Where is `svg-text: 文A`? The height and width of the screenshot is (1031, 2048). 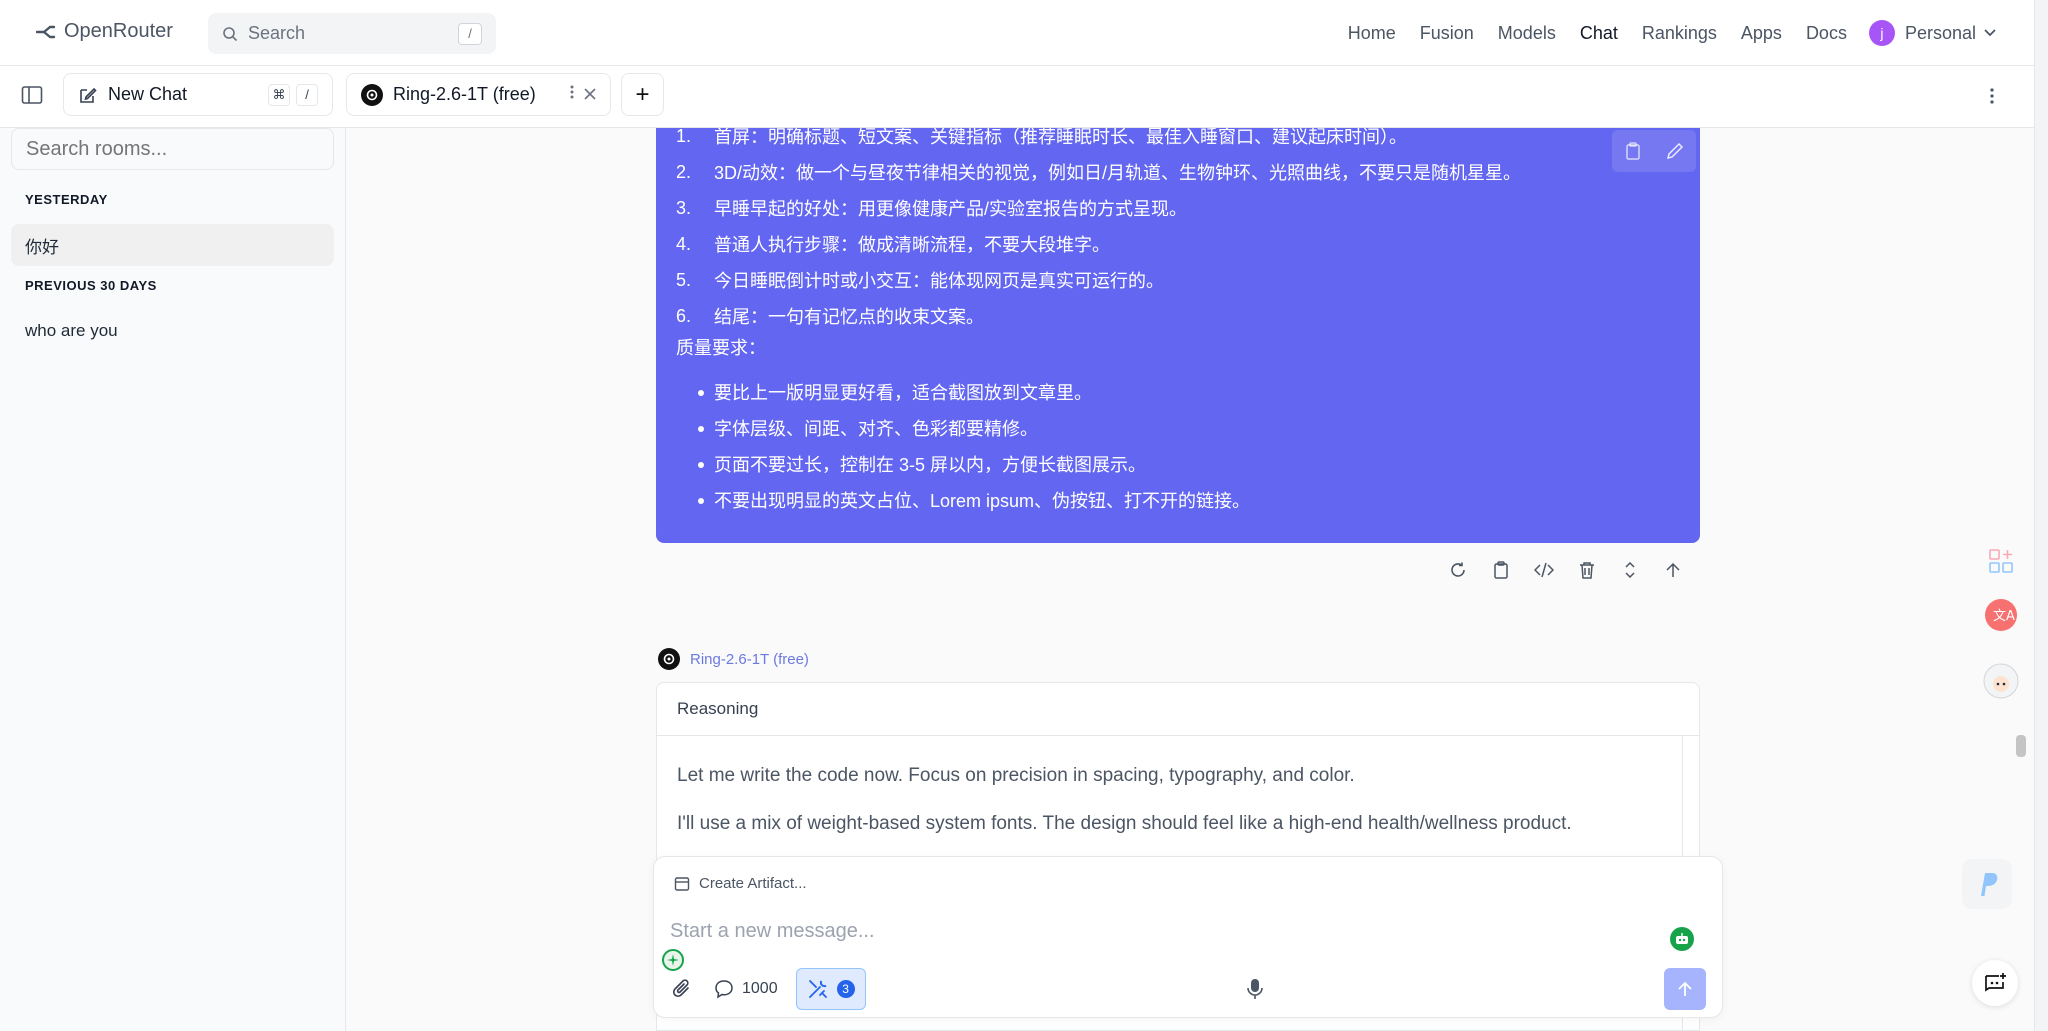
svg-text: 文A is located at coordinates (2004, 616).